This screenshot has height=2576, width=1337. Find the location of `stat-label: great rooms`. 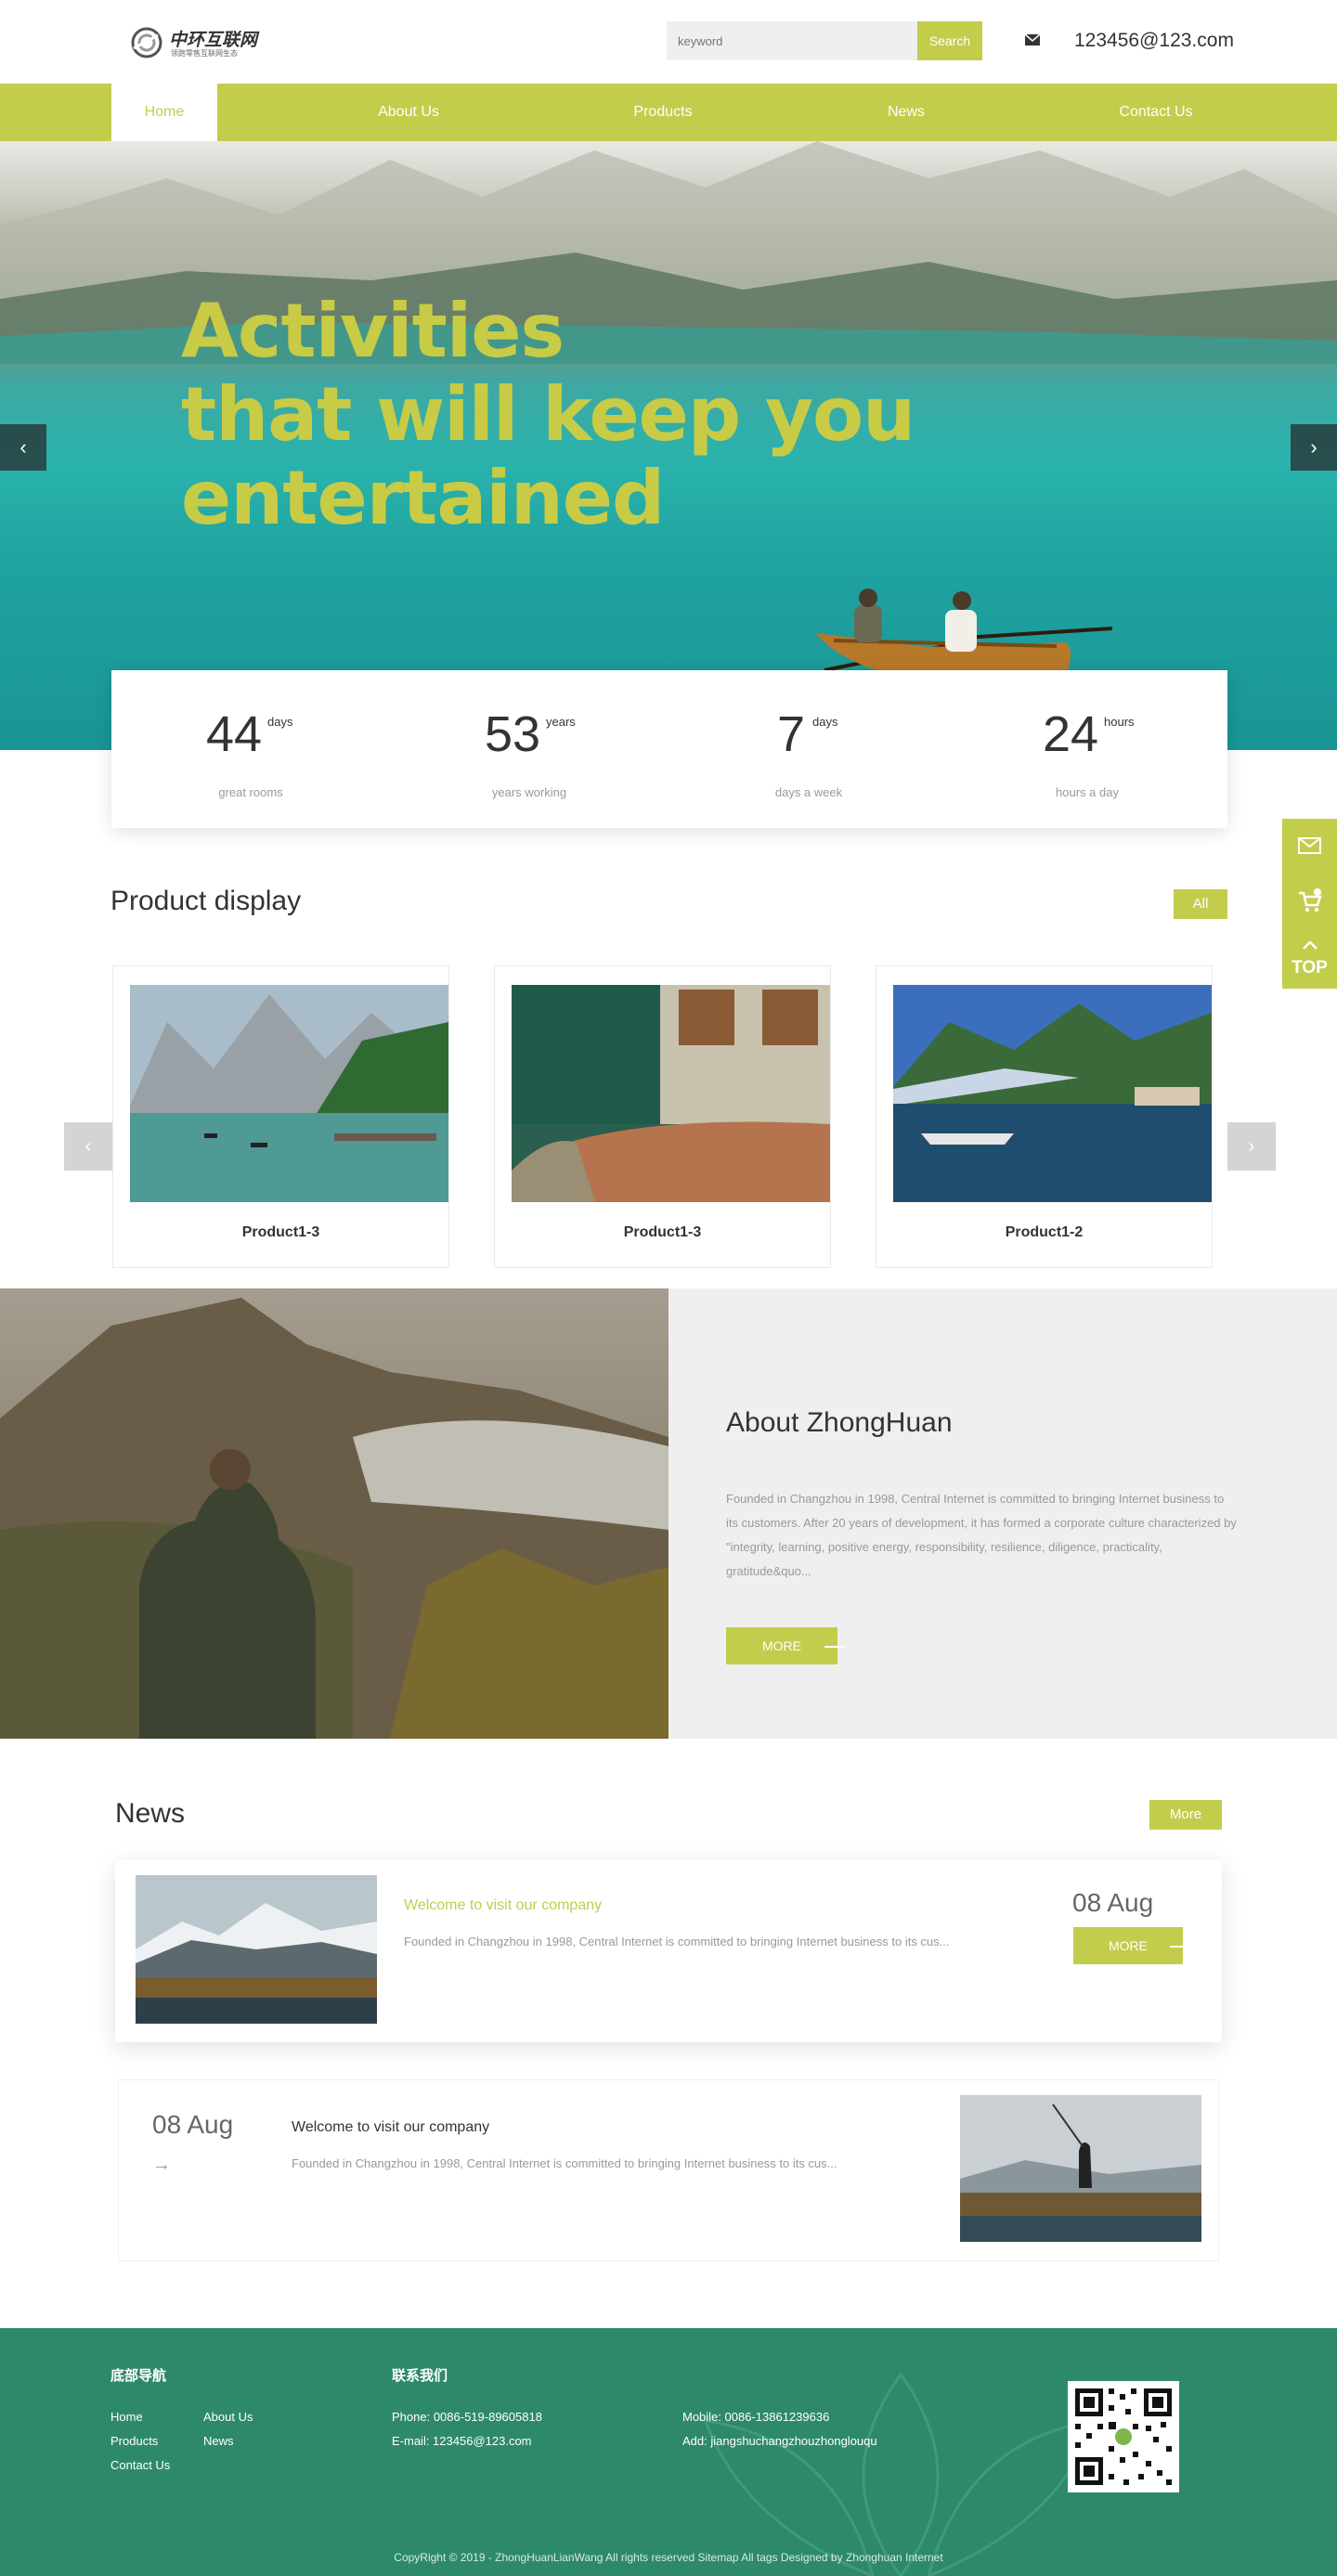

stat-label: great rooms is located at coordinates (250, 792).